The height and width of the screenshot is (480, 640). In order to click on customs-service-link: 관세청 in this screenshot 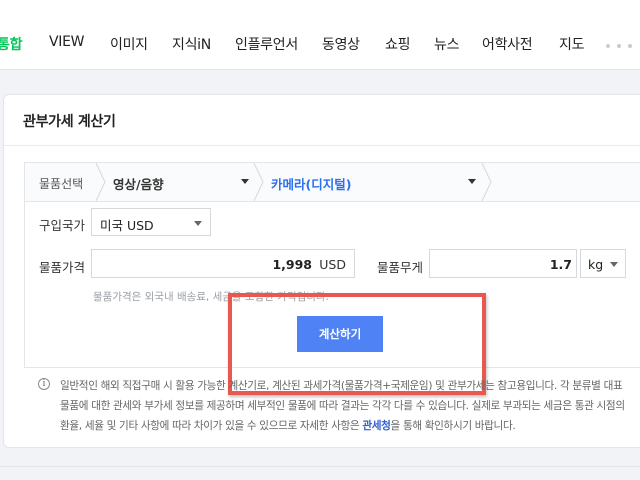, I will do `click(376, 426)`.